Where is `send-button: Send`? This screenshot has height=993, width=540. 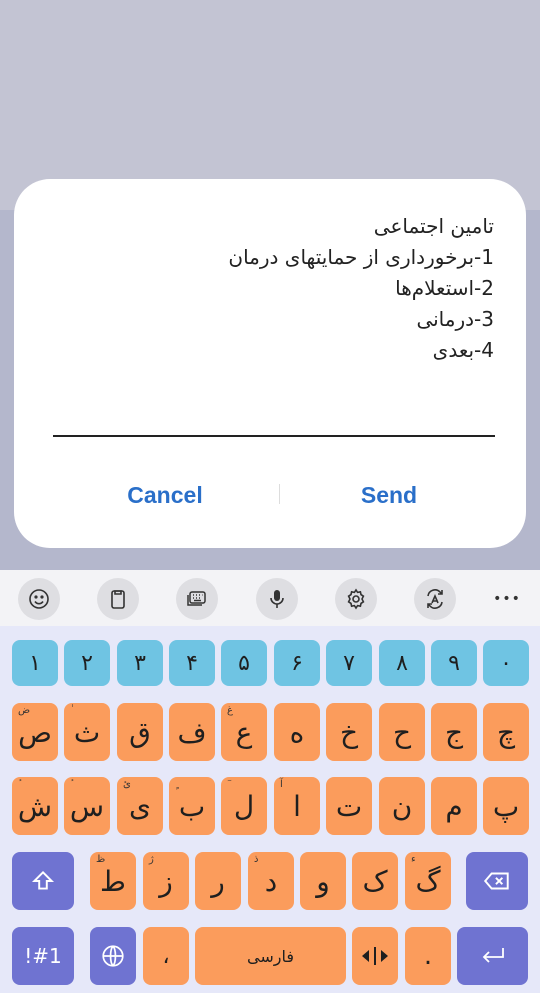
send-button: Send is located at coordinates (389, 495).